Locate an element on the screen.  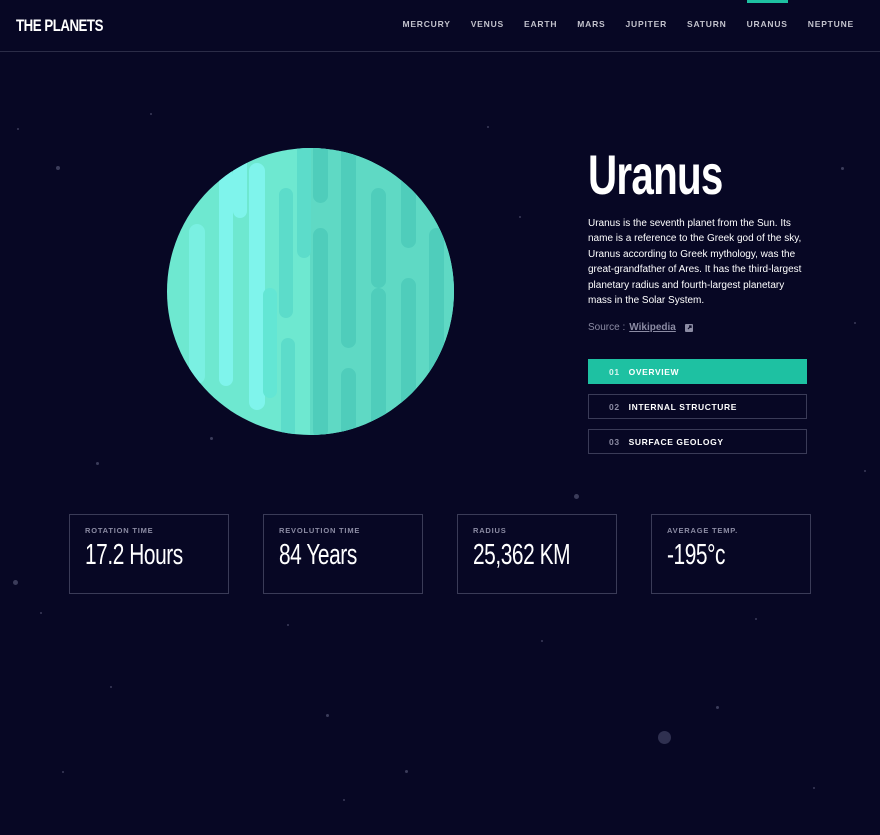
site-logo: THE PLANETS is located at coordinates (59, 26).